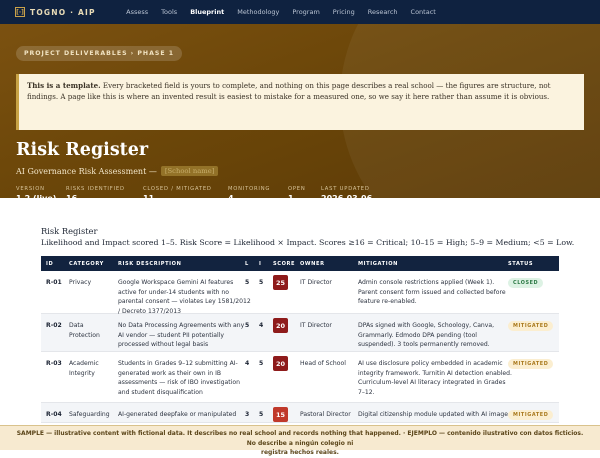  Describe the element at coordinates (137, 12) in the screenshot. I see `nav-link-assess: Assess` at that location.